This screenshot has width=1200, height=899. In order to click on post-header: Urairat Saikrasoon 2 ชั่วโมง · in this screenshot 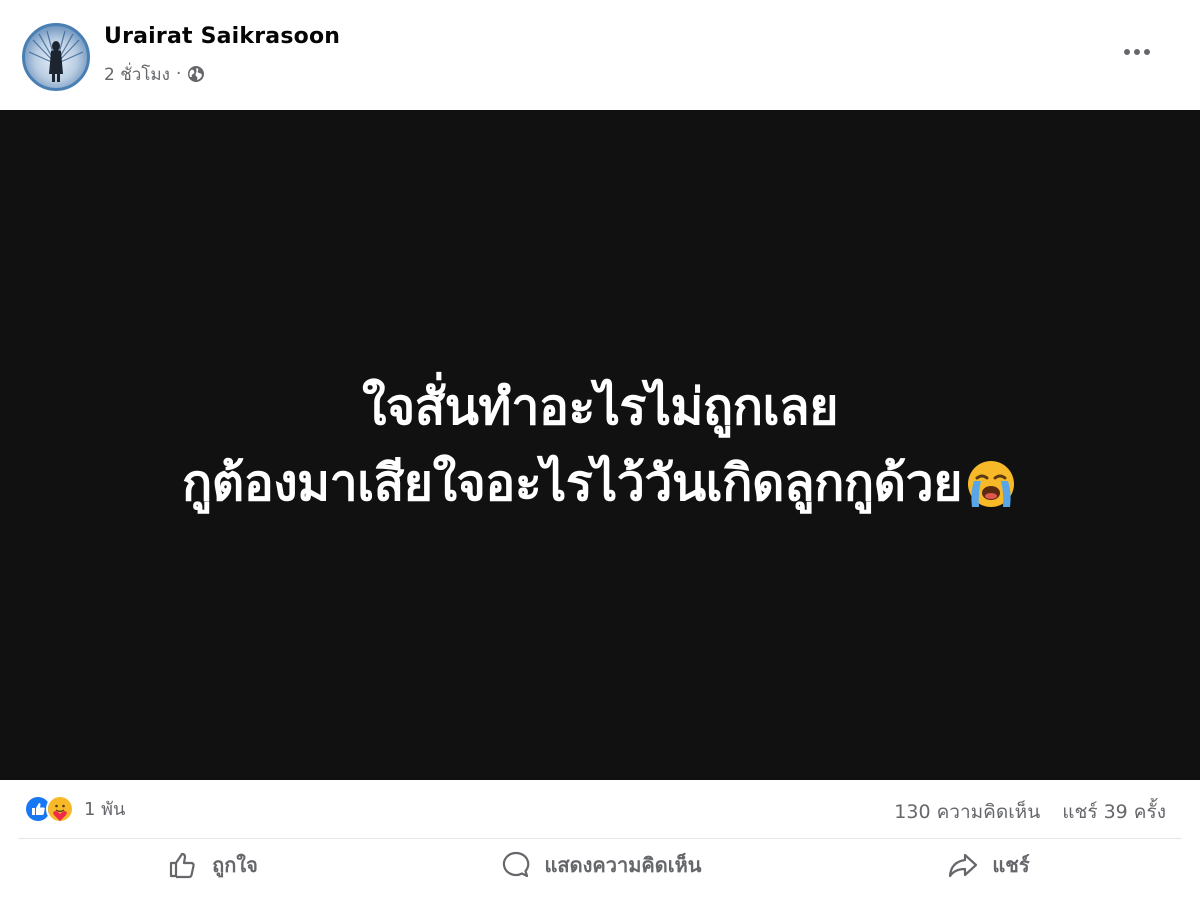, I will do `click(600, 55)`.